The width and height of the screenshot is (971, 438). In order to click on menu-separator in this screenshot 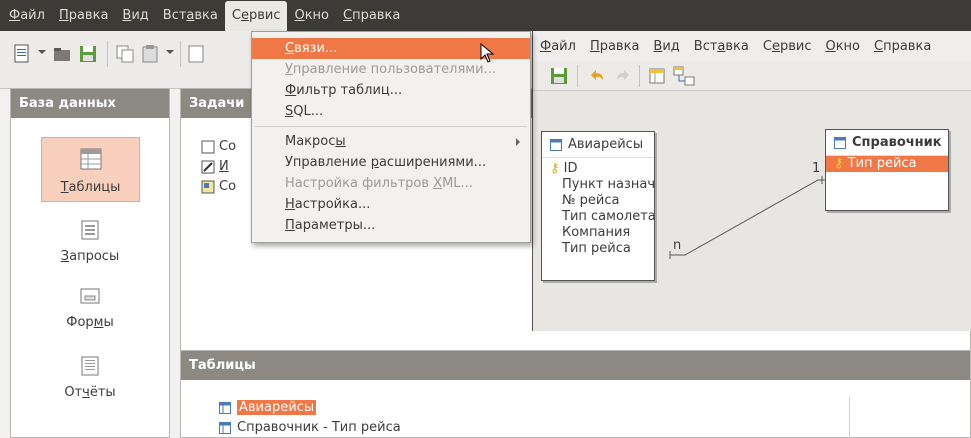, I will do `click(391, 126)`.